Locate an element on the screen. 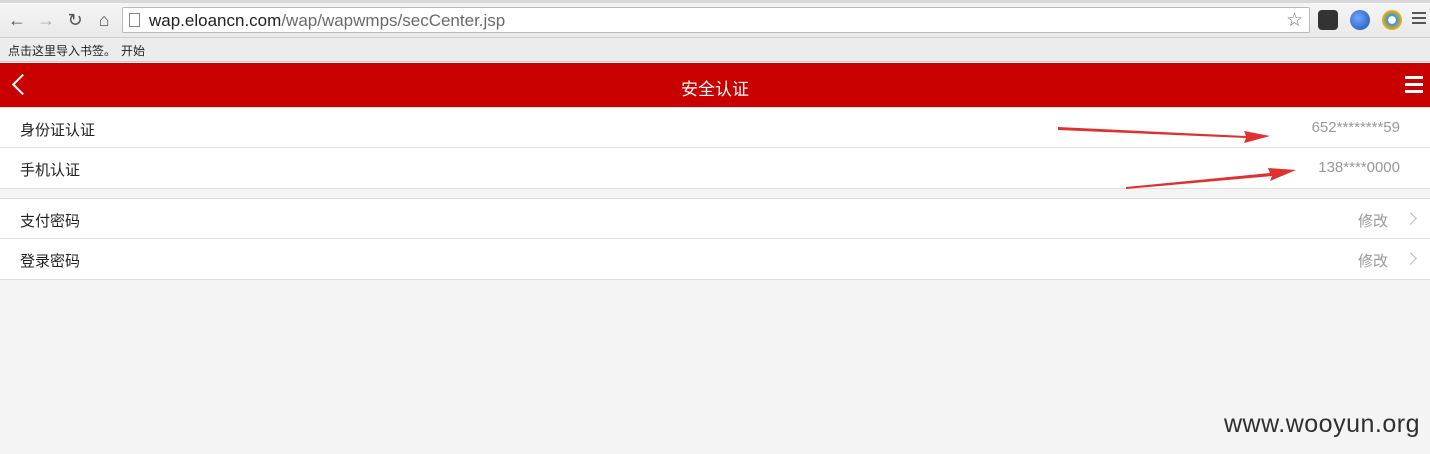 The image size is (1430, 454). annotation-arrow-id is located at coordinates (1164, 135).